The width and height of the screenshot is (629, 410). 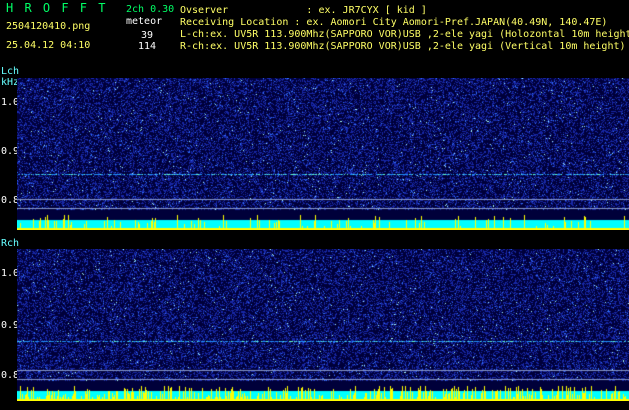 What do you see at coordinates (57, 8) in the screenshot?
I see `app-logo: H R O F F T` at bounding box center [57, 8].